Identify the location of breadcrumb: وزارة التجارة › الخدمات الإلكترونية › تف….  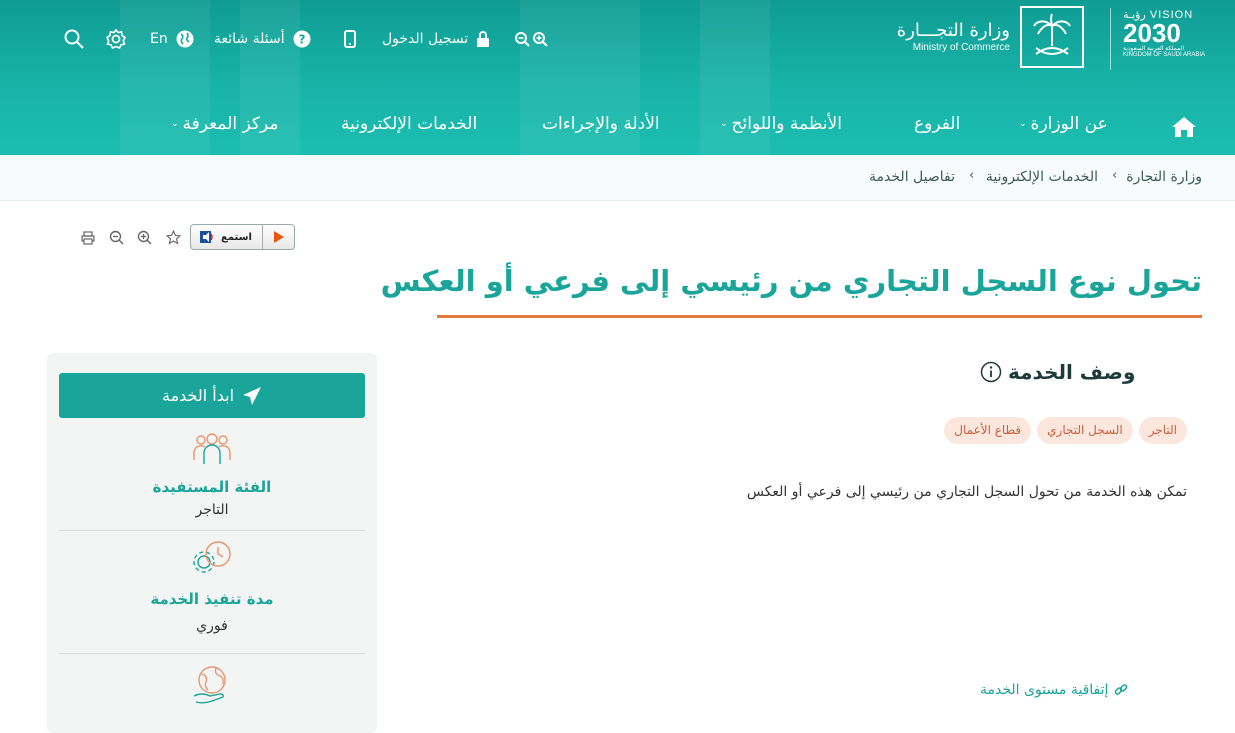
(617, 178).